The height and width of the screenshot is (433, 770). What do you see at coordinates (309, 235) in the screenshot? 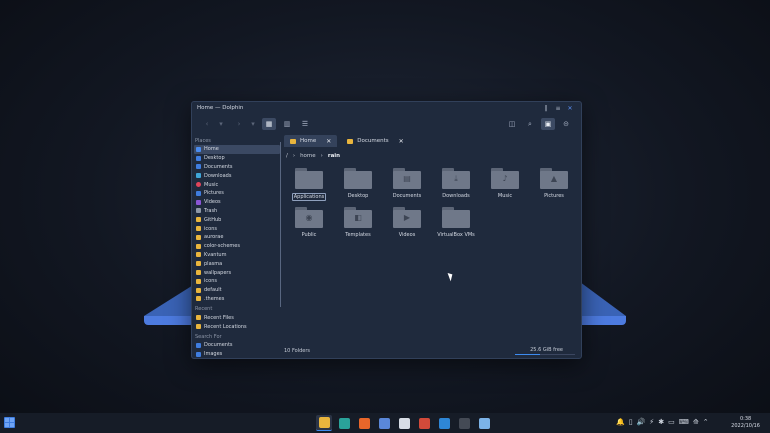
I see `file-label: Public` at bounding box center [309, 235].